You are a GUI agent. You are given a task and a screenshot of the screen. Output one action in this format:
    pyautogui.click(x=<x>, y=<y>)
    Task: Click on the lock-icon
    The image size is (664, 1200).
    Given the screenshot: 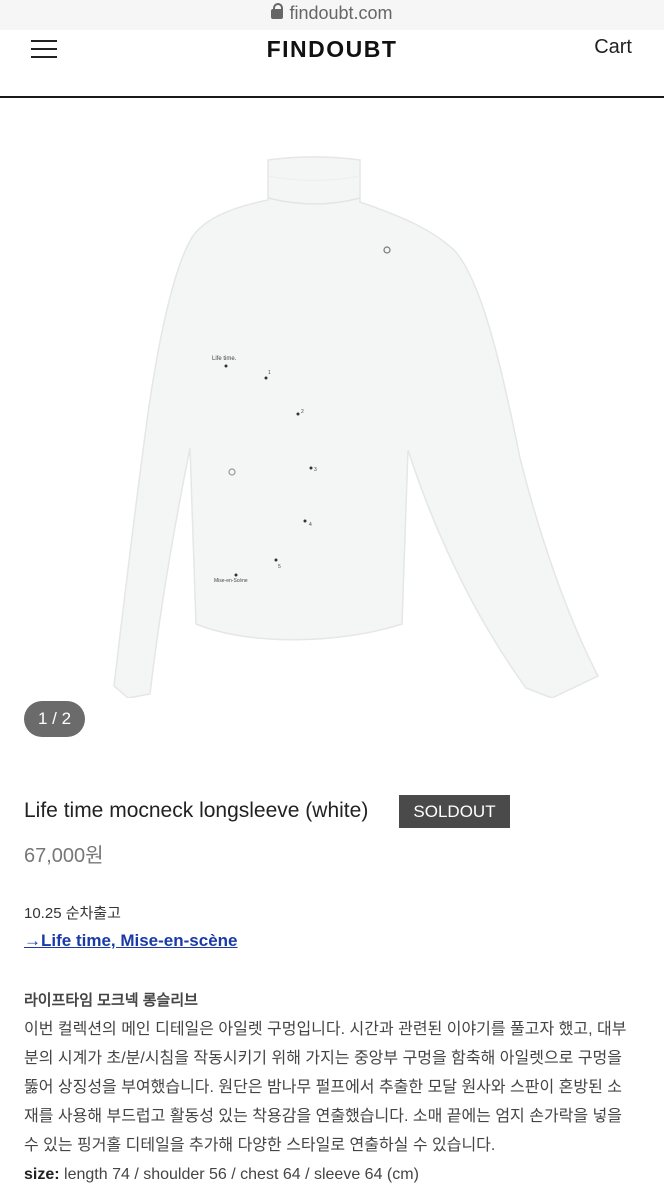 What is the action you would take?
    pyautogui.click(x=277, y=11)
    